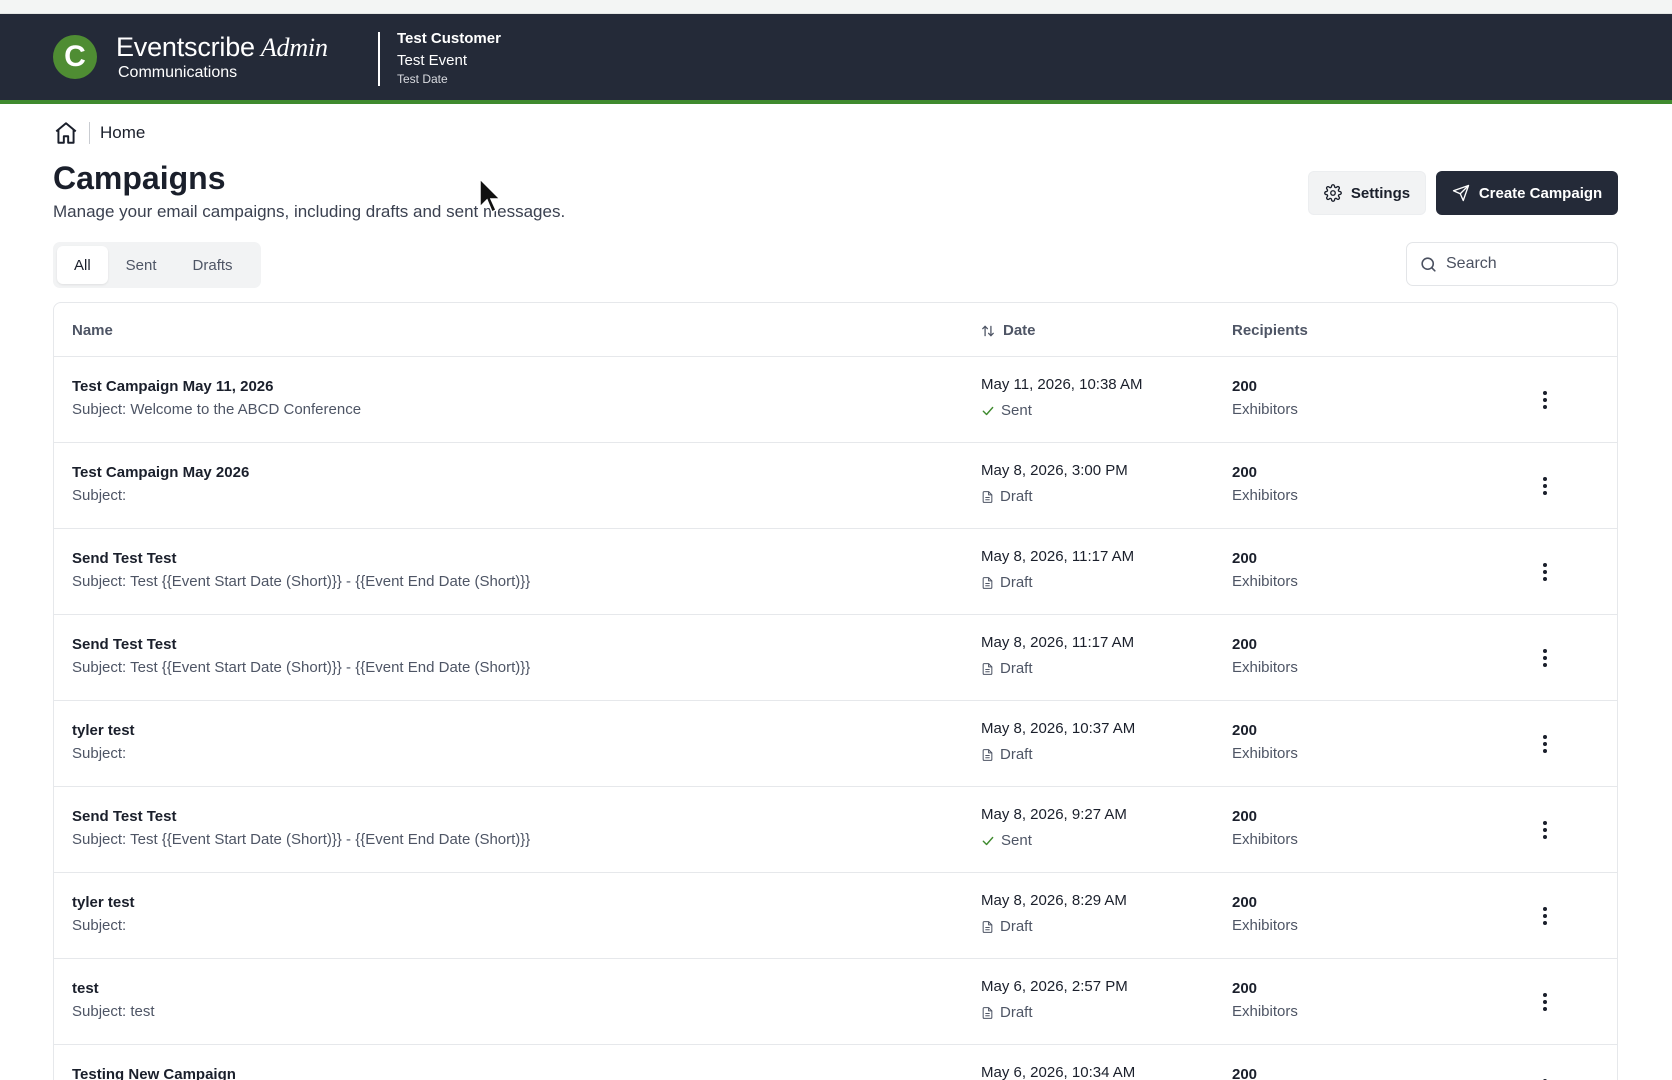  What do you see at coordinates (213, 265) in the screenshot?
I see `tab-drafts: Drafts` at bounding box center [213, 265].